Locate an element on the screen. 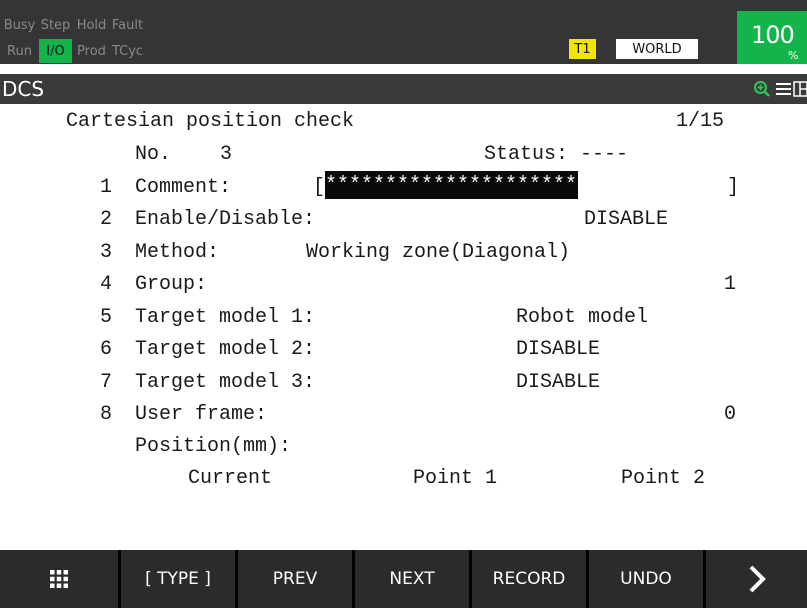 This screenshot has height=608, width=807. chevron-right-icon is located at coordinates (757, 579).